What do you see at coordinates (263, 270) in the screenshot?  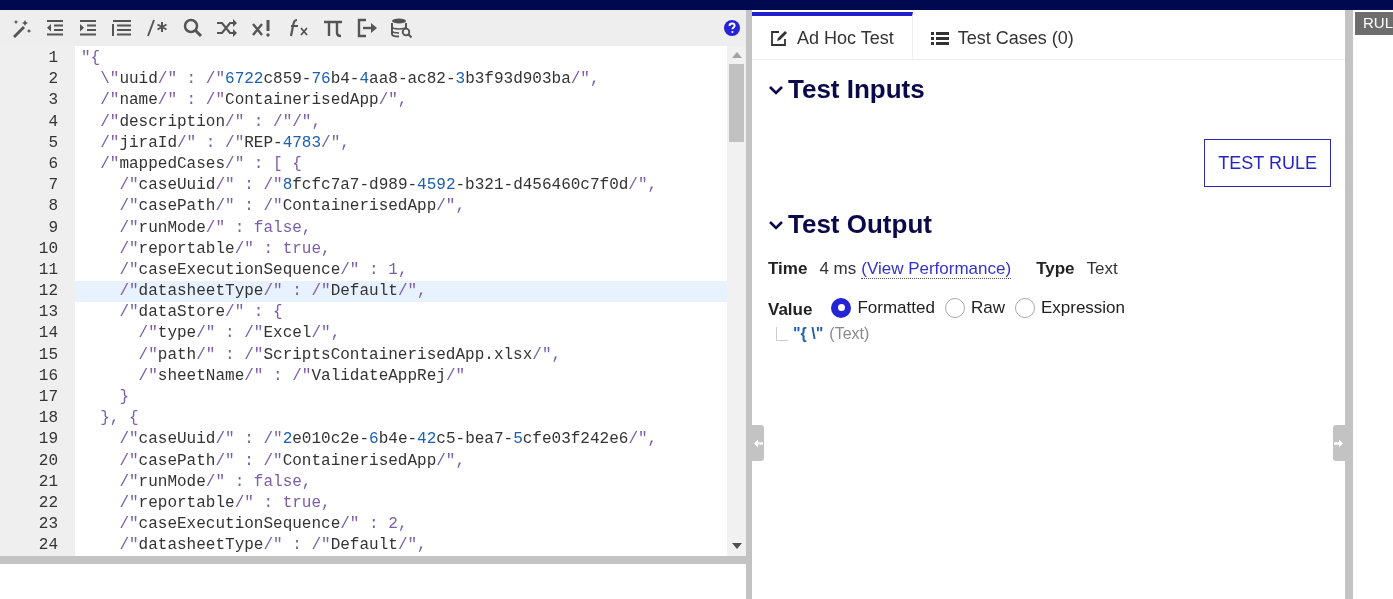 I see `code-line: /"caseExecutionSequence/" : 1,` at bounding box center [263, 270].